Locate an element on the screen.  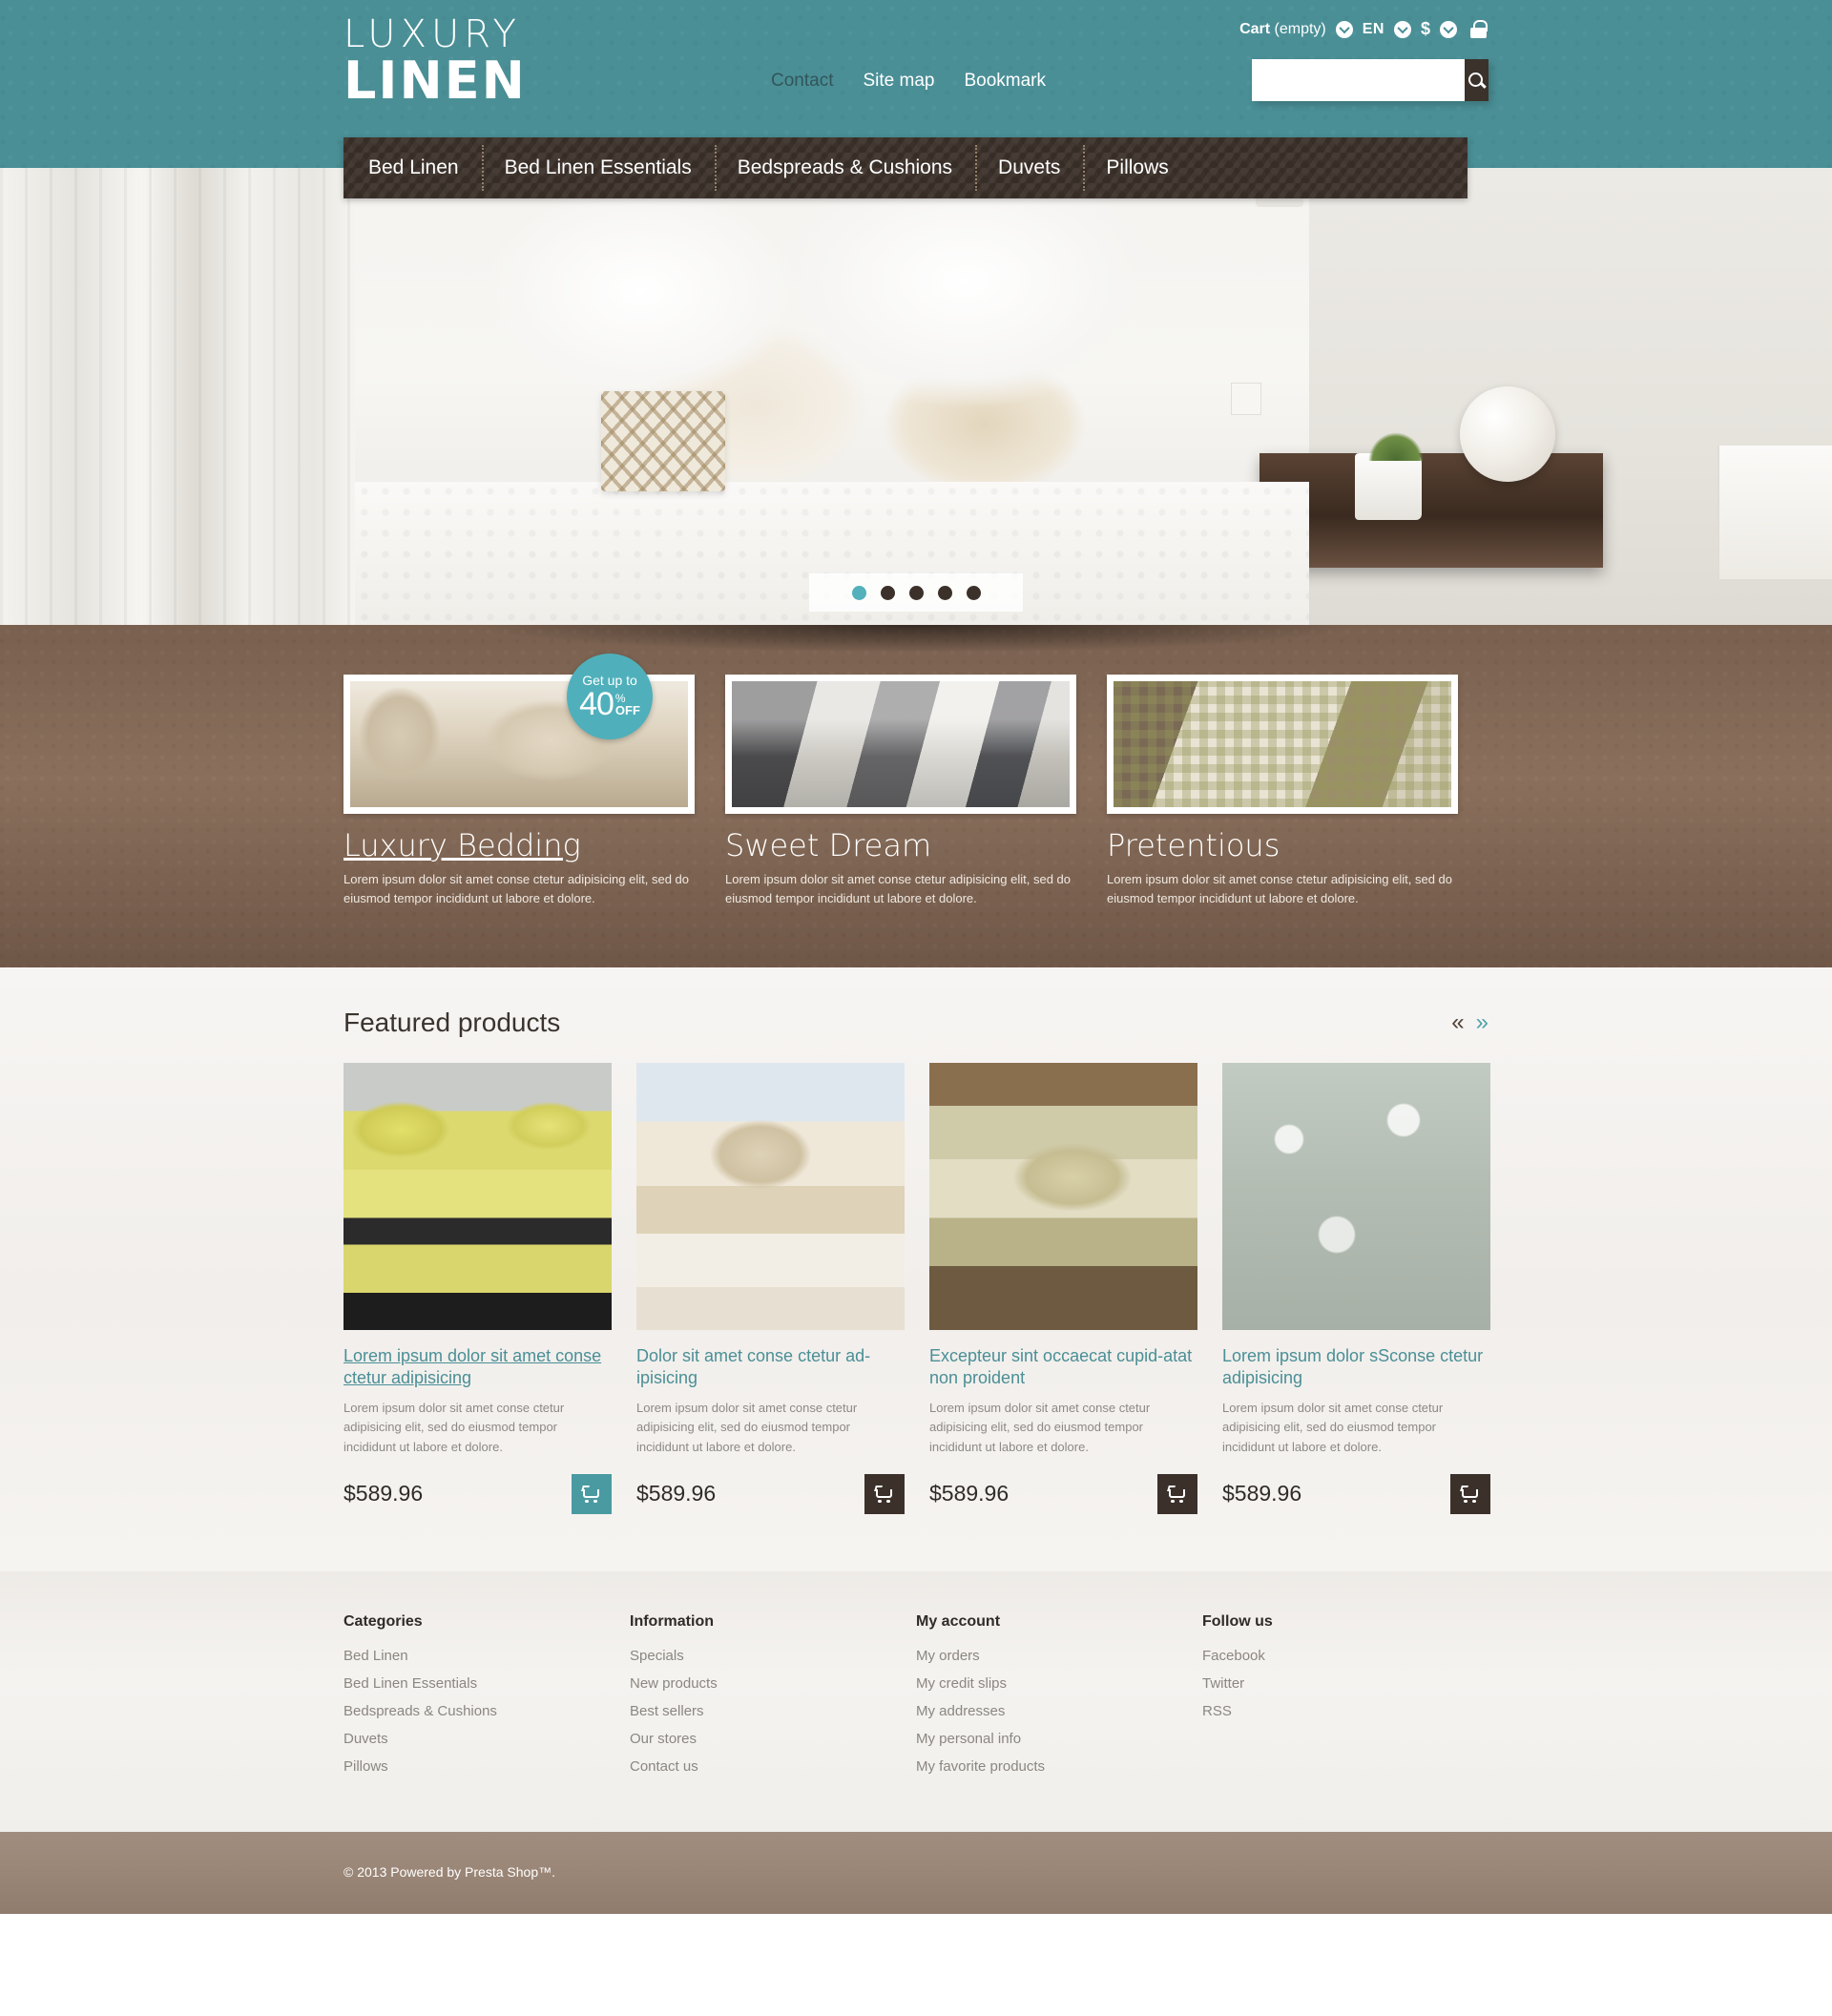
footer-link: My addresses is located at coordinates (1059, 1711).